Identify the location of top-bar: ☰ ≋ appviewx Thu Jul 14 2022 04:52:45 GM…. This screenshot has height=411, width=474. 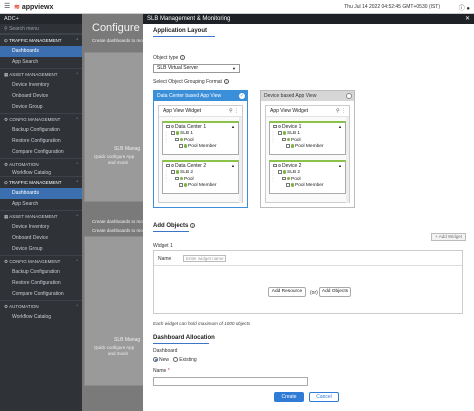
(237, 7).